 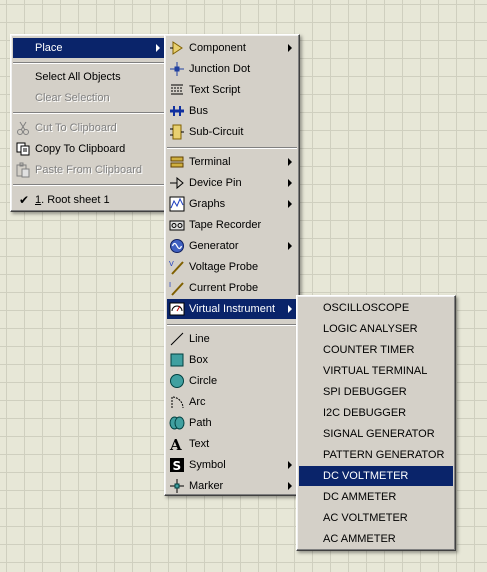 I want to click on menu-item-ac-ammeter: AC AMMETER, so click(x=376, y=539).